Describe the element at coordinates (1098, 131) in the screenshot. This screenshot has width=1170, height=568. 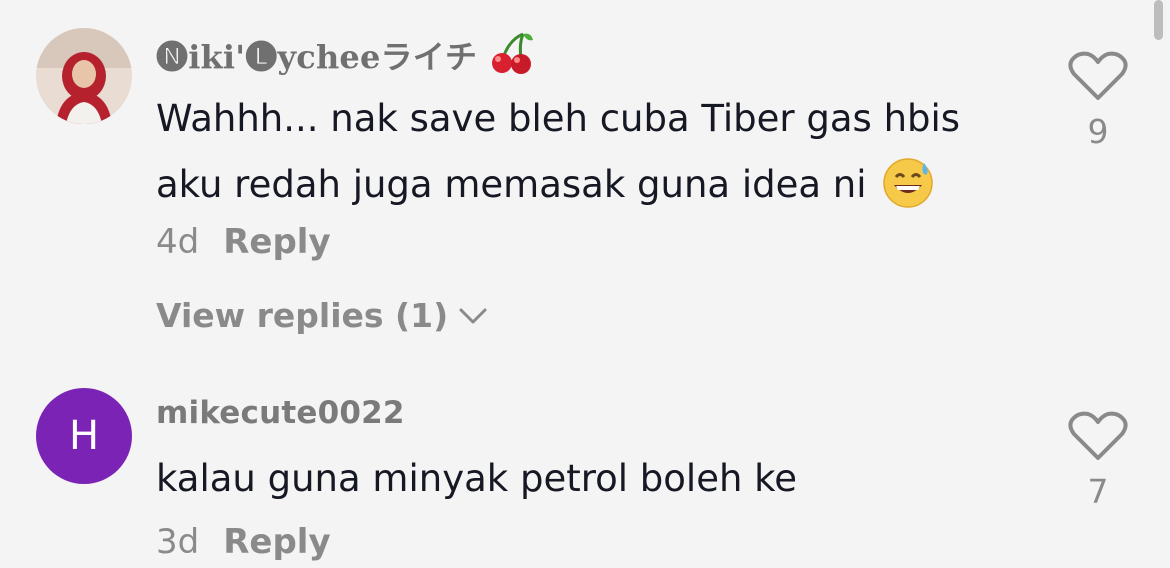
I see `like-count: 9` at that location.